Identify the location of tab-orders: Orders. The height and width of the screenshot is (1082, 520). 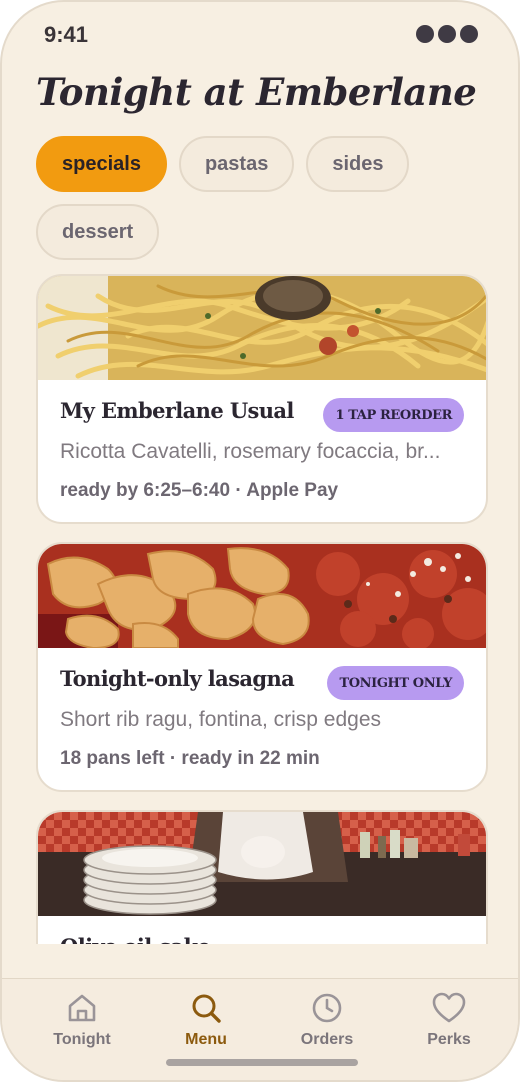
(327, 1020).